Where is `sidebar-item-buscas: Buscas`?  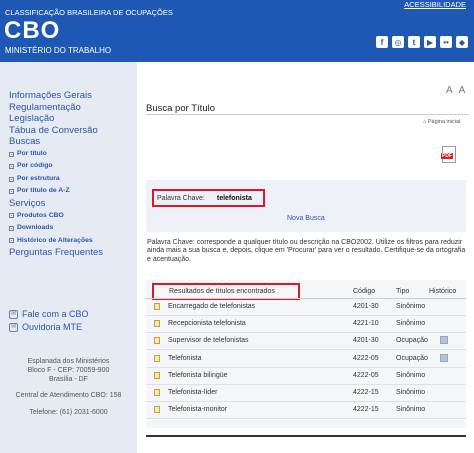 sidebar-item-buscas: Buscas is located at coordinates (56, 142).